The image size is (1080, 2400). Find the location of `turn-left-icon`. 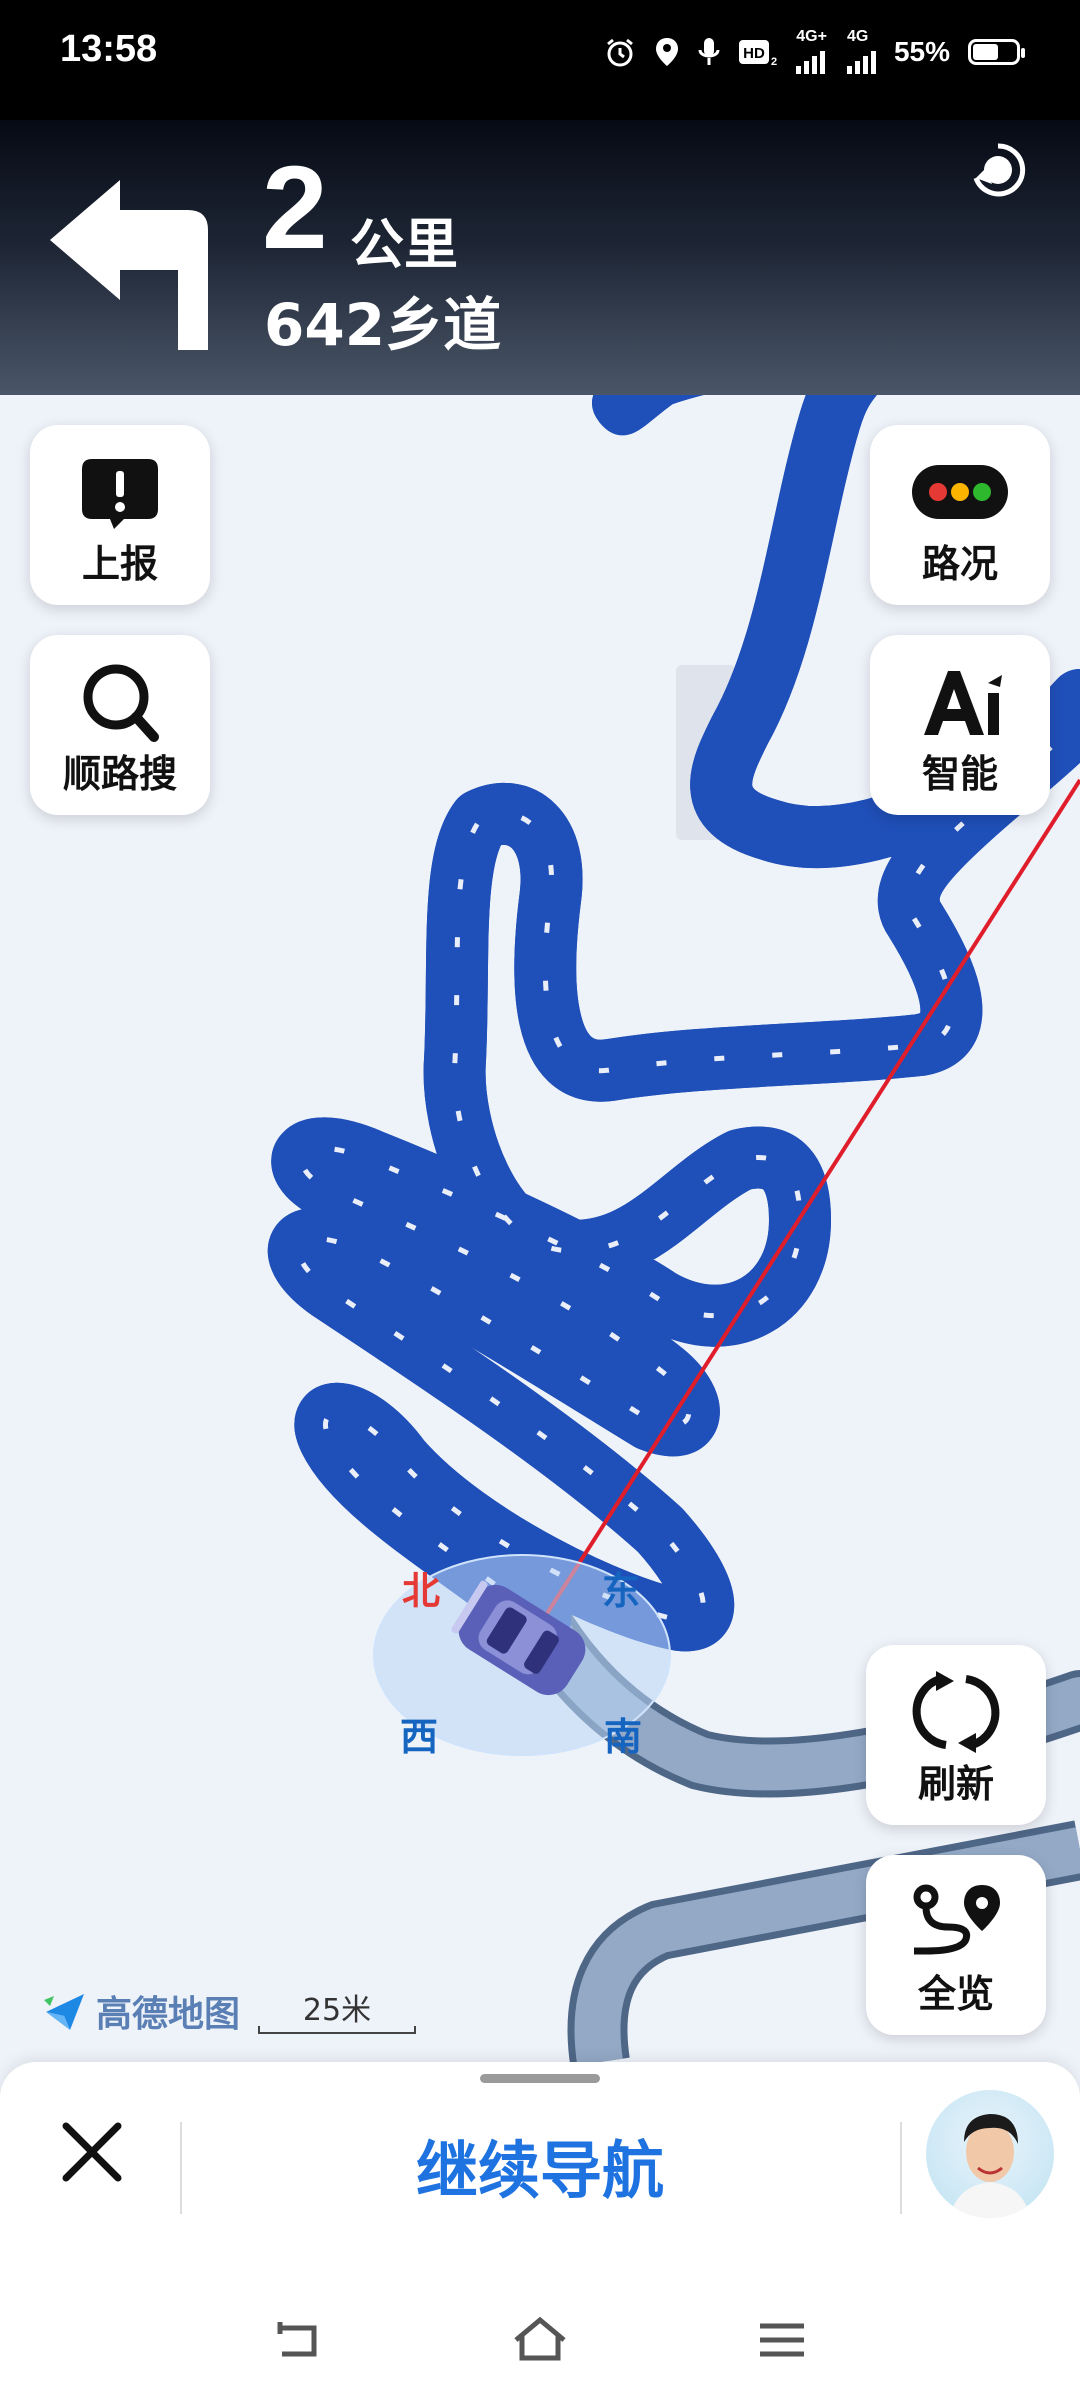

turn-left-icon is located at coordinates (129, 265).